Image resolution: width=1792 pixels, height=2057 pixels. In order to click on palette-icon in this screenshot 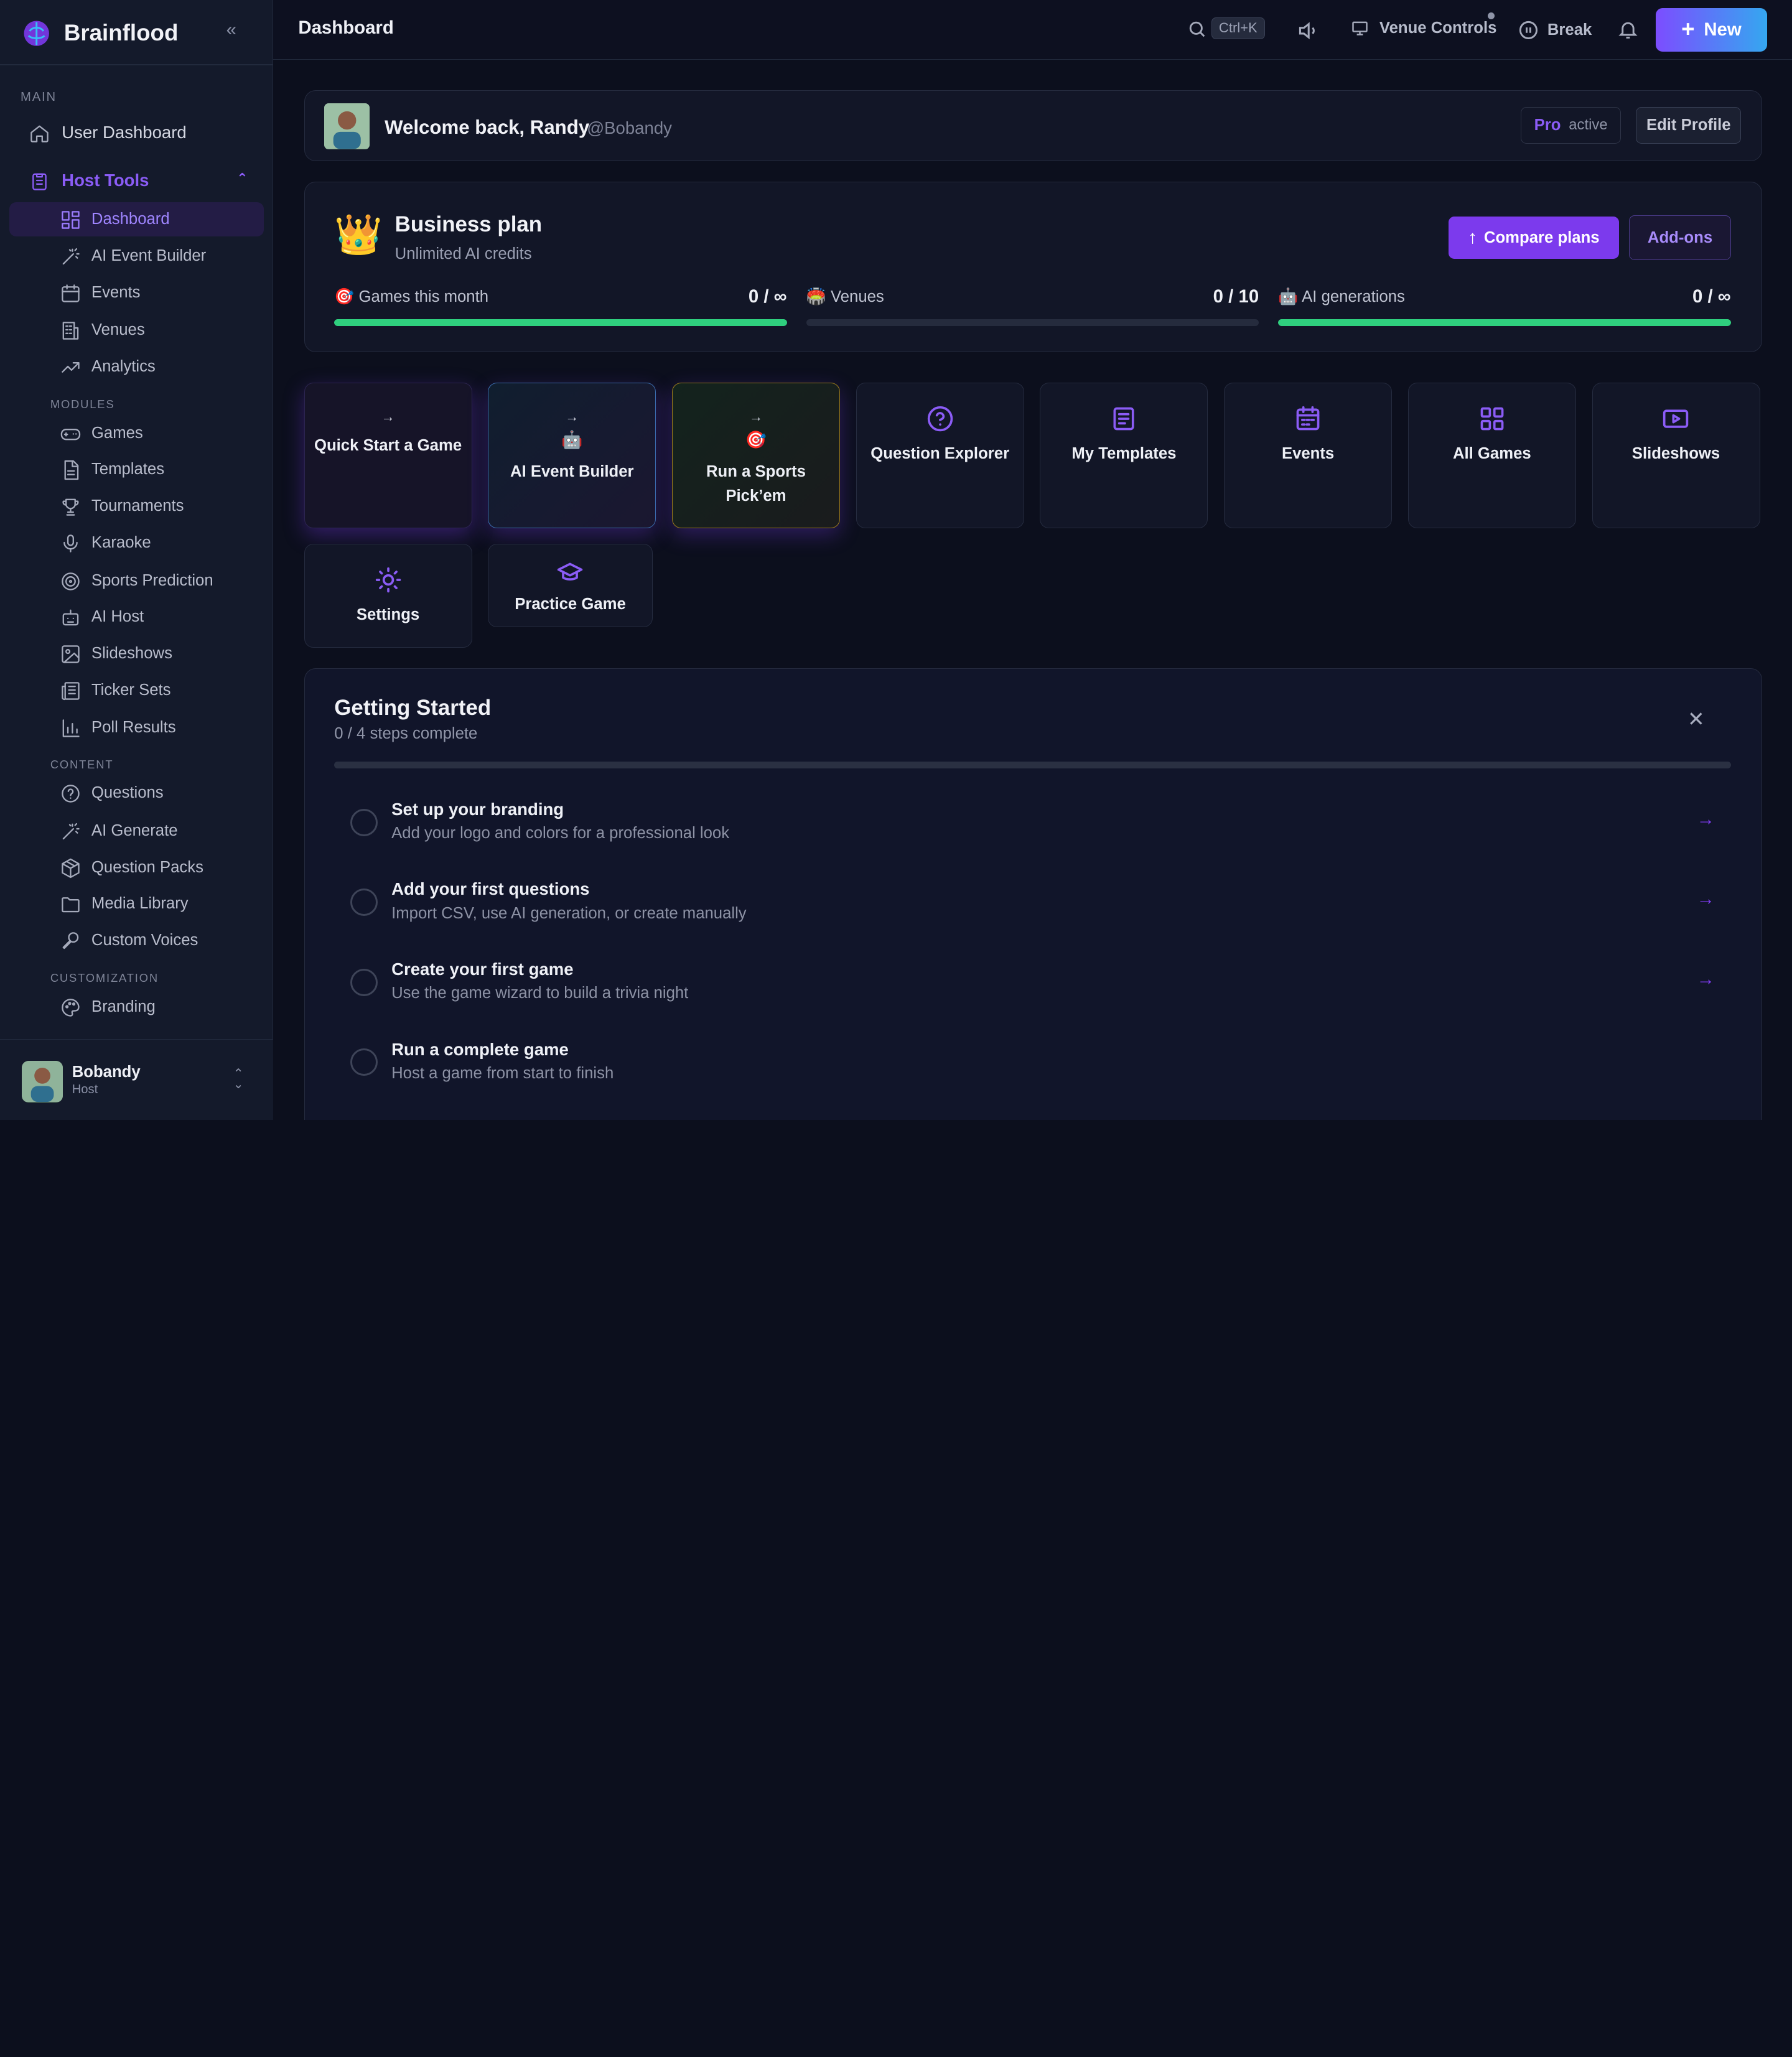, I will do `click(70, 1007)`.